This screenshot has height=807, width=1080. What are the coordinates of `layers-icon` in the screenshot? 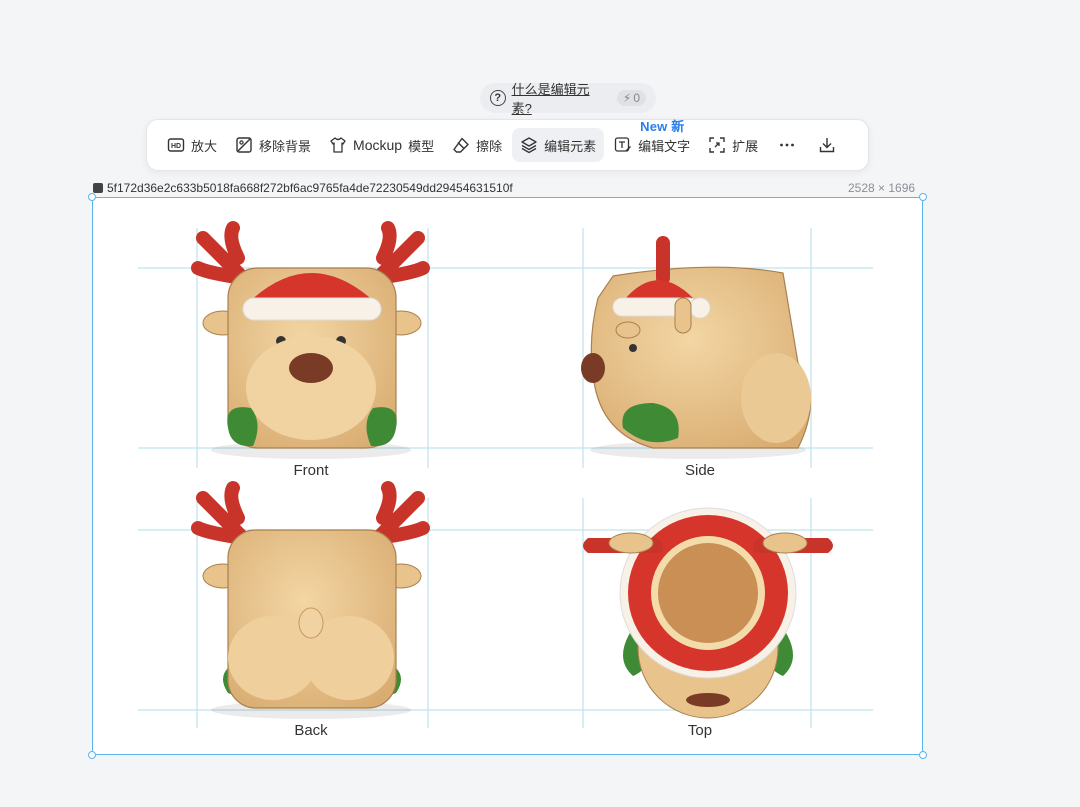 It's located at (529, 145).